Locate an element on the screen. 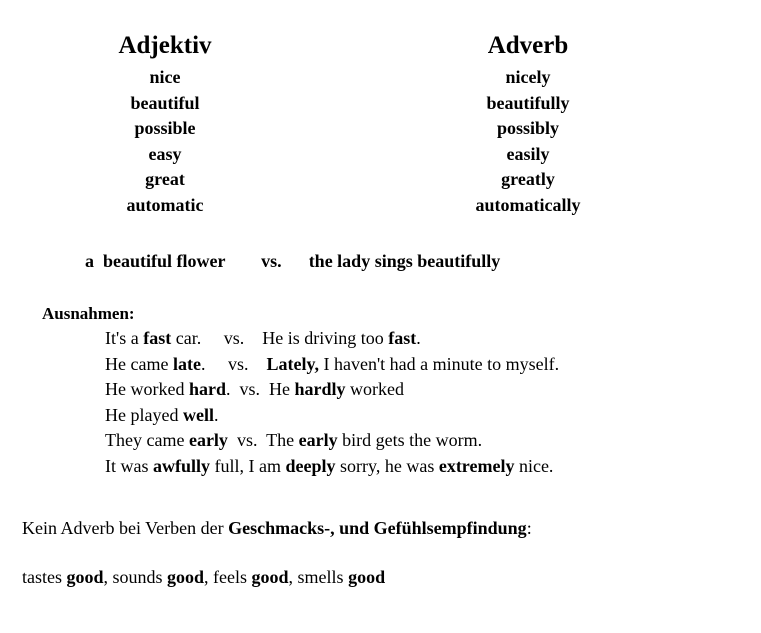  adjective-cell: nice is located at coordinates (165, 77).